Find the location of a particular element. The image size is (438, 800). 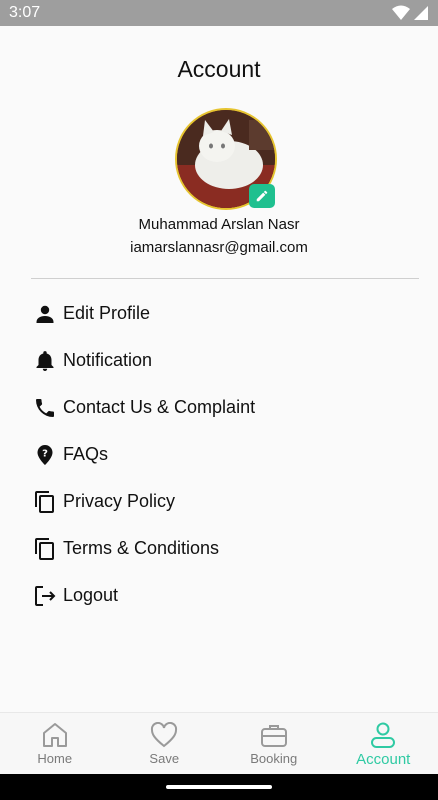

nav-label: Home is located at coordinates (55, 758).